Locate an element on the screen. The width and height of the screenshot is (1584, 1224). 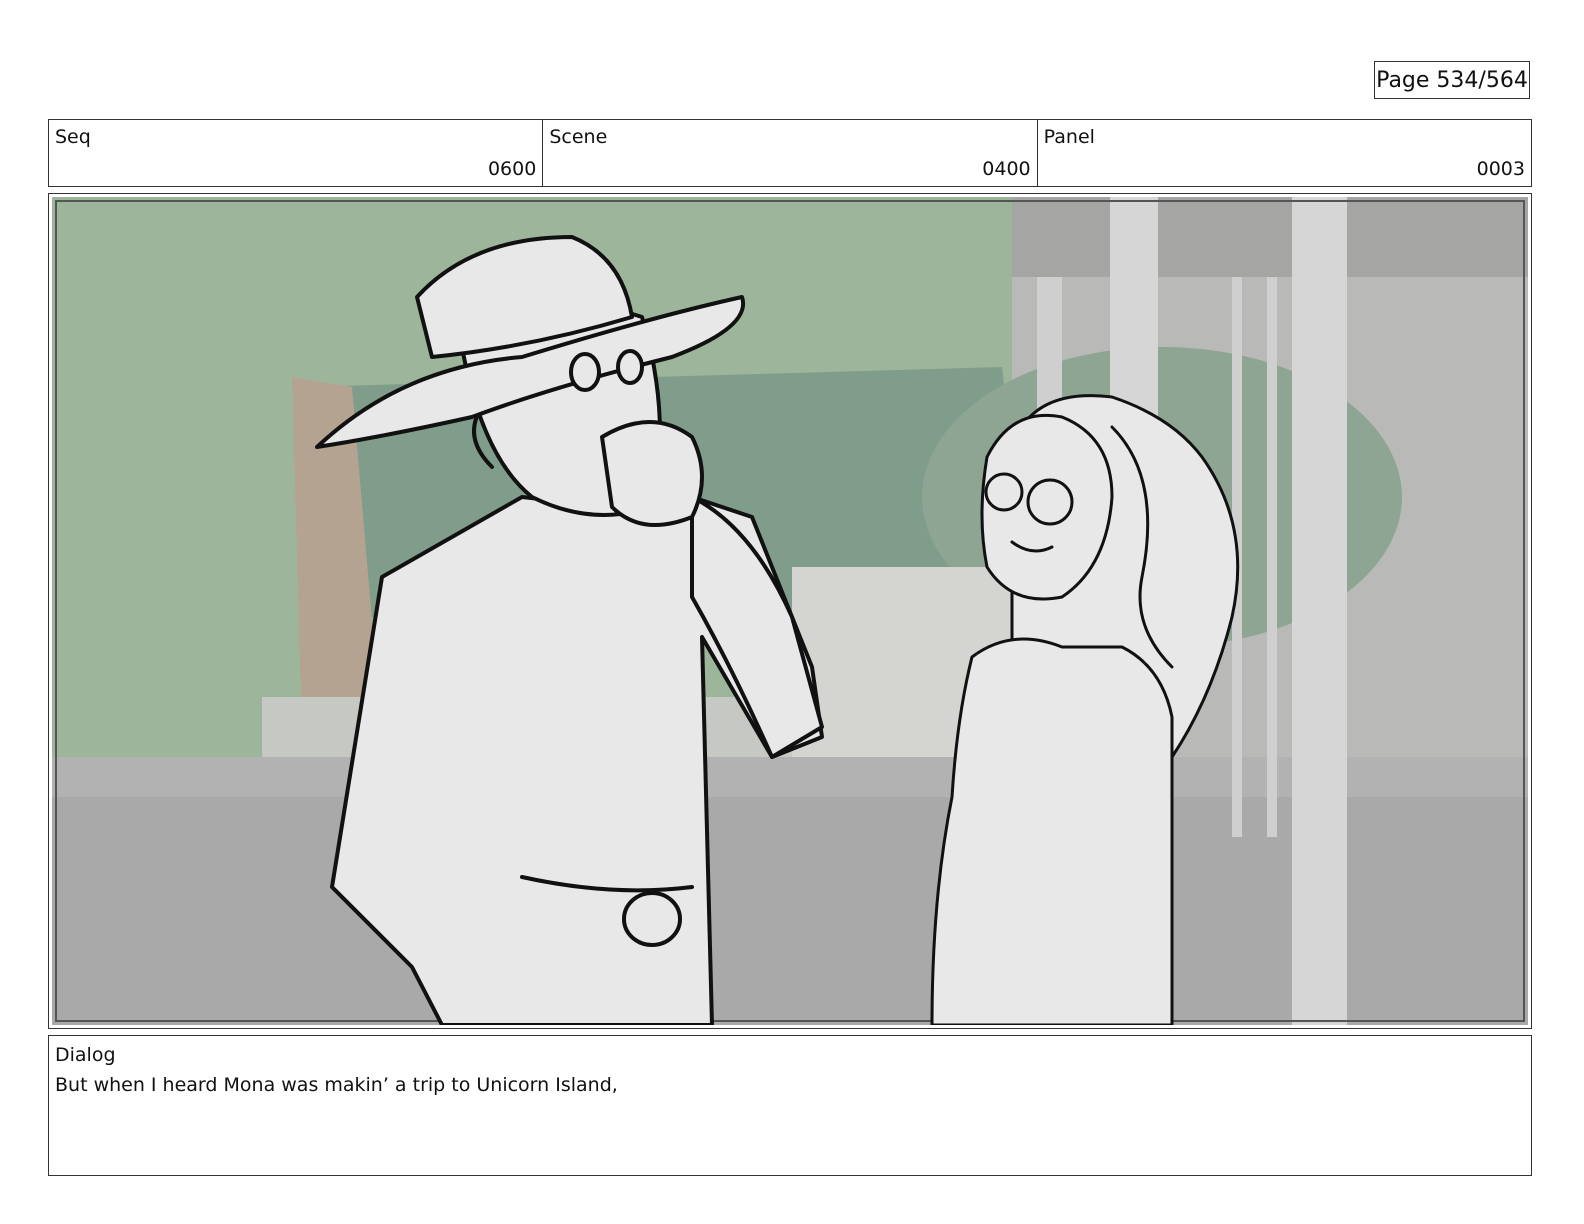
seq-cell: Seq 0600 is located at coordinates (296, 153).